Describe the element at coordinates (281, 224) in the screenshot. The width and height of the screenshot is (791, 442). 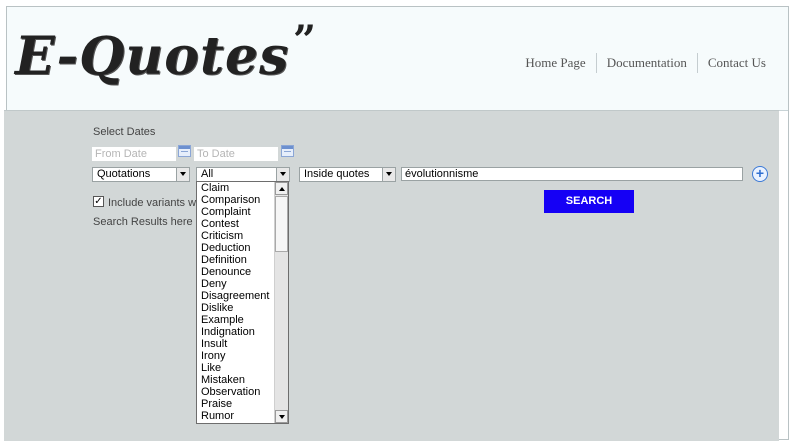
I see `scroll-thumb` at that location.